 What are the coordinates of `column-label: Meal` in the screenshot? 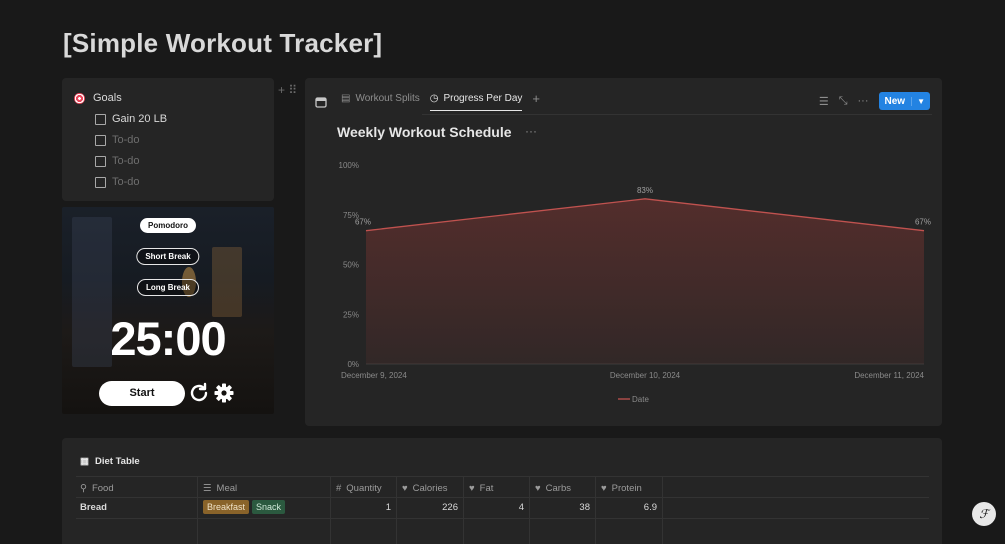 It's located at (227, 488).